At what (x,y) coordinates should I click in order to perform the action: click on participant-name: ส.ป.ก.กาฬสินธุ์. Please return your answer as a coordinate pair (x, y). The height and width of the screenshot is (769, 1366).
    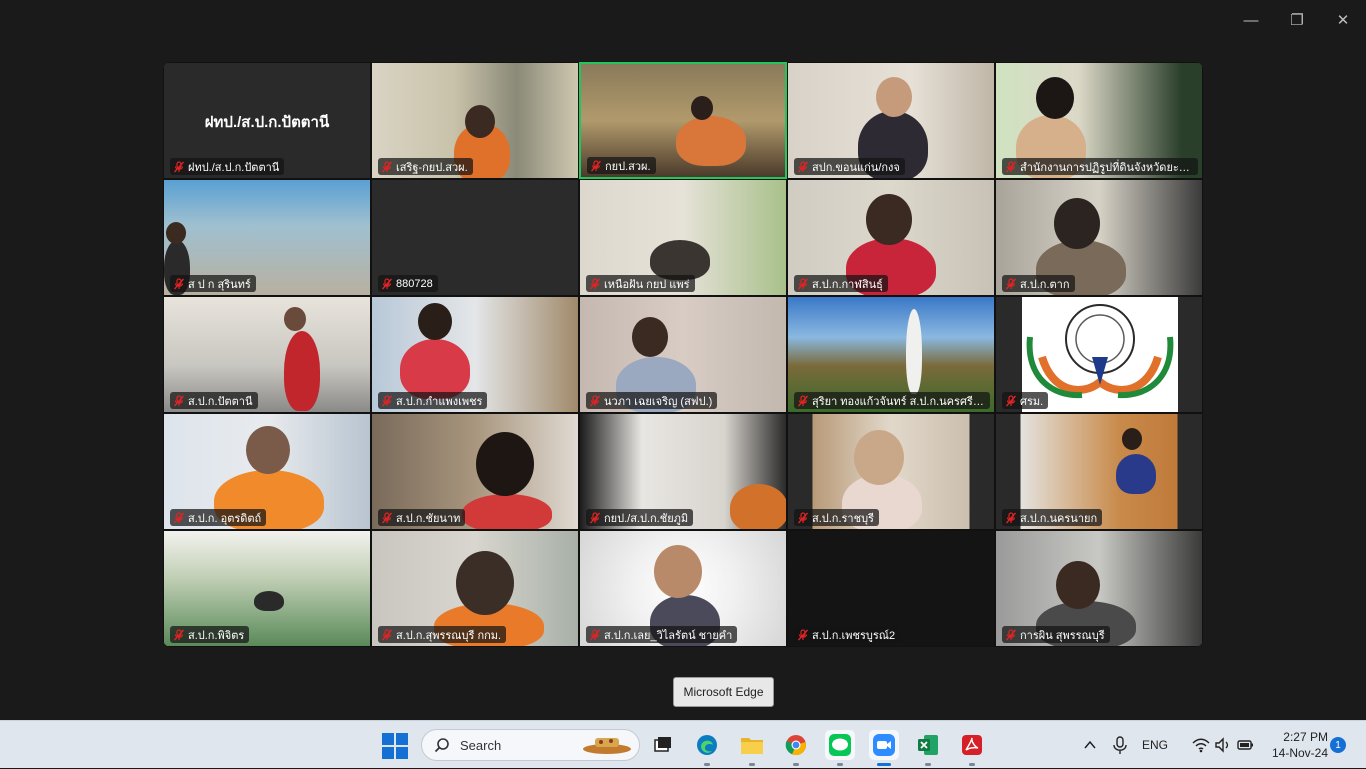
    Looking at the image, I should click on (847, 284).